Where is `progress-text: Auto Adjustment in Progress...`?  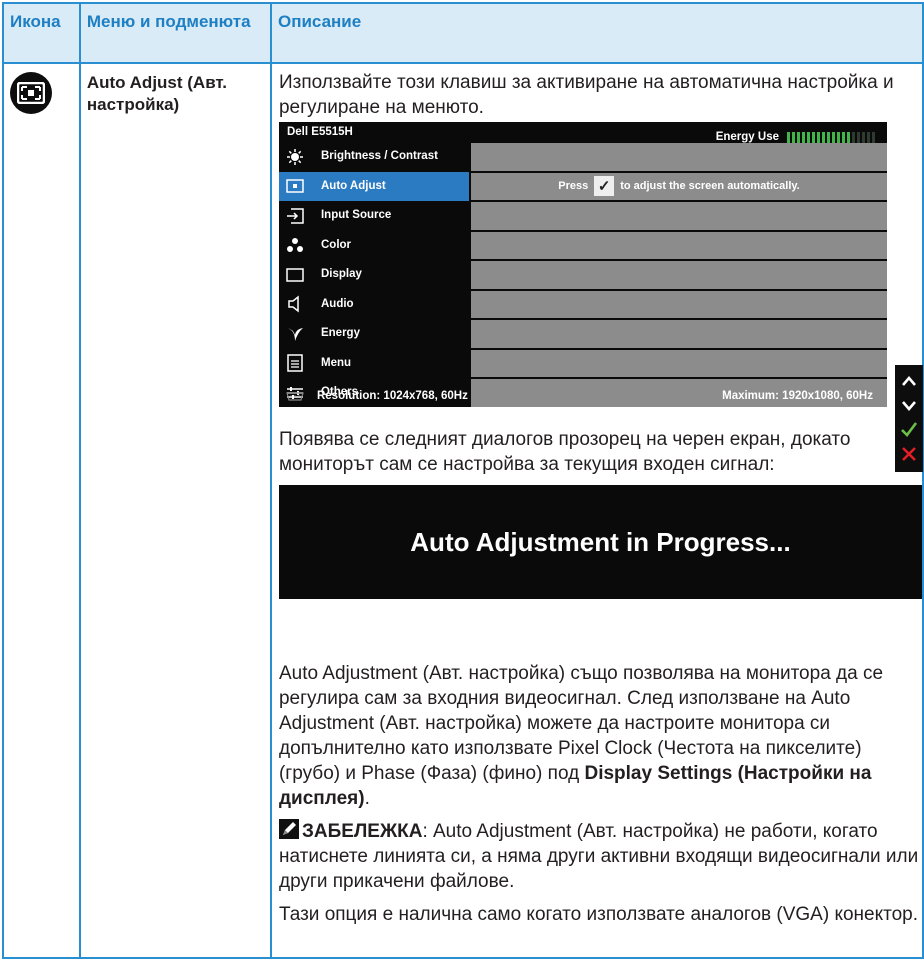 progress-text: Auto Adjustment in Progress... is located at coordinates (600, 541).